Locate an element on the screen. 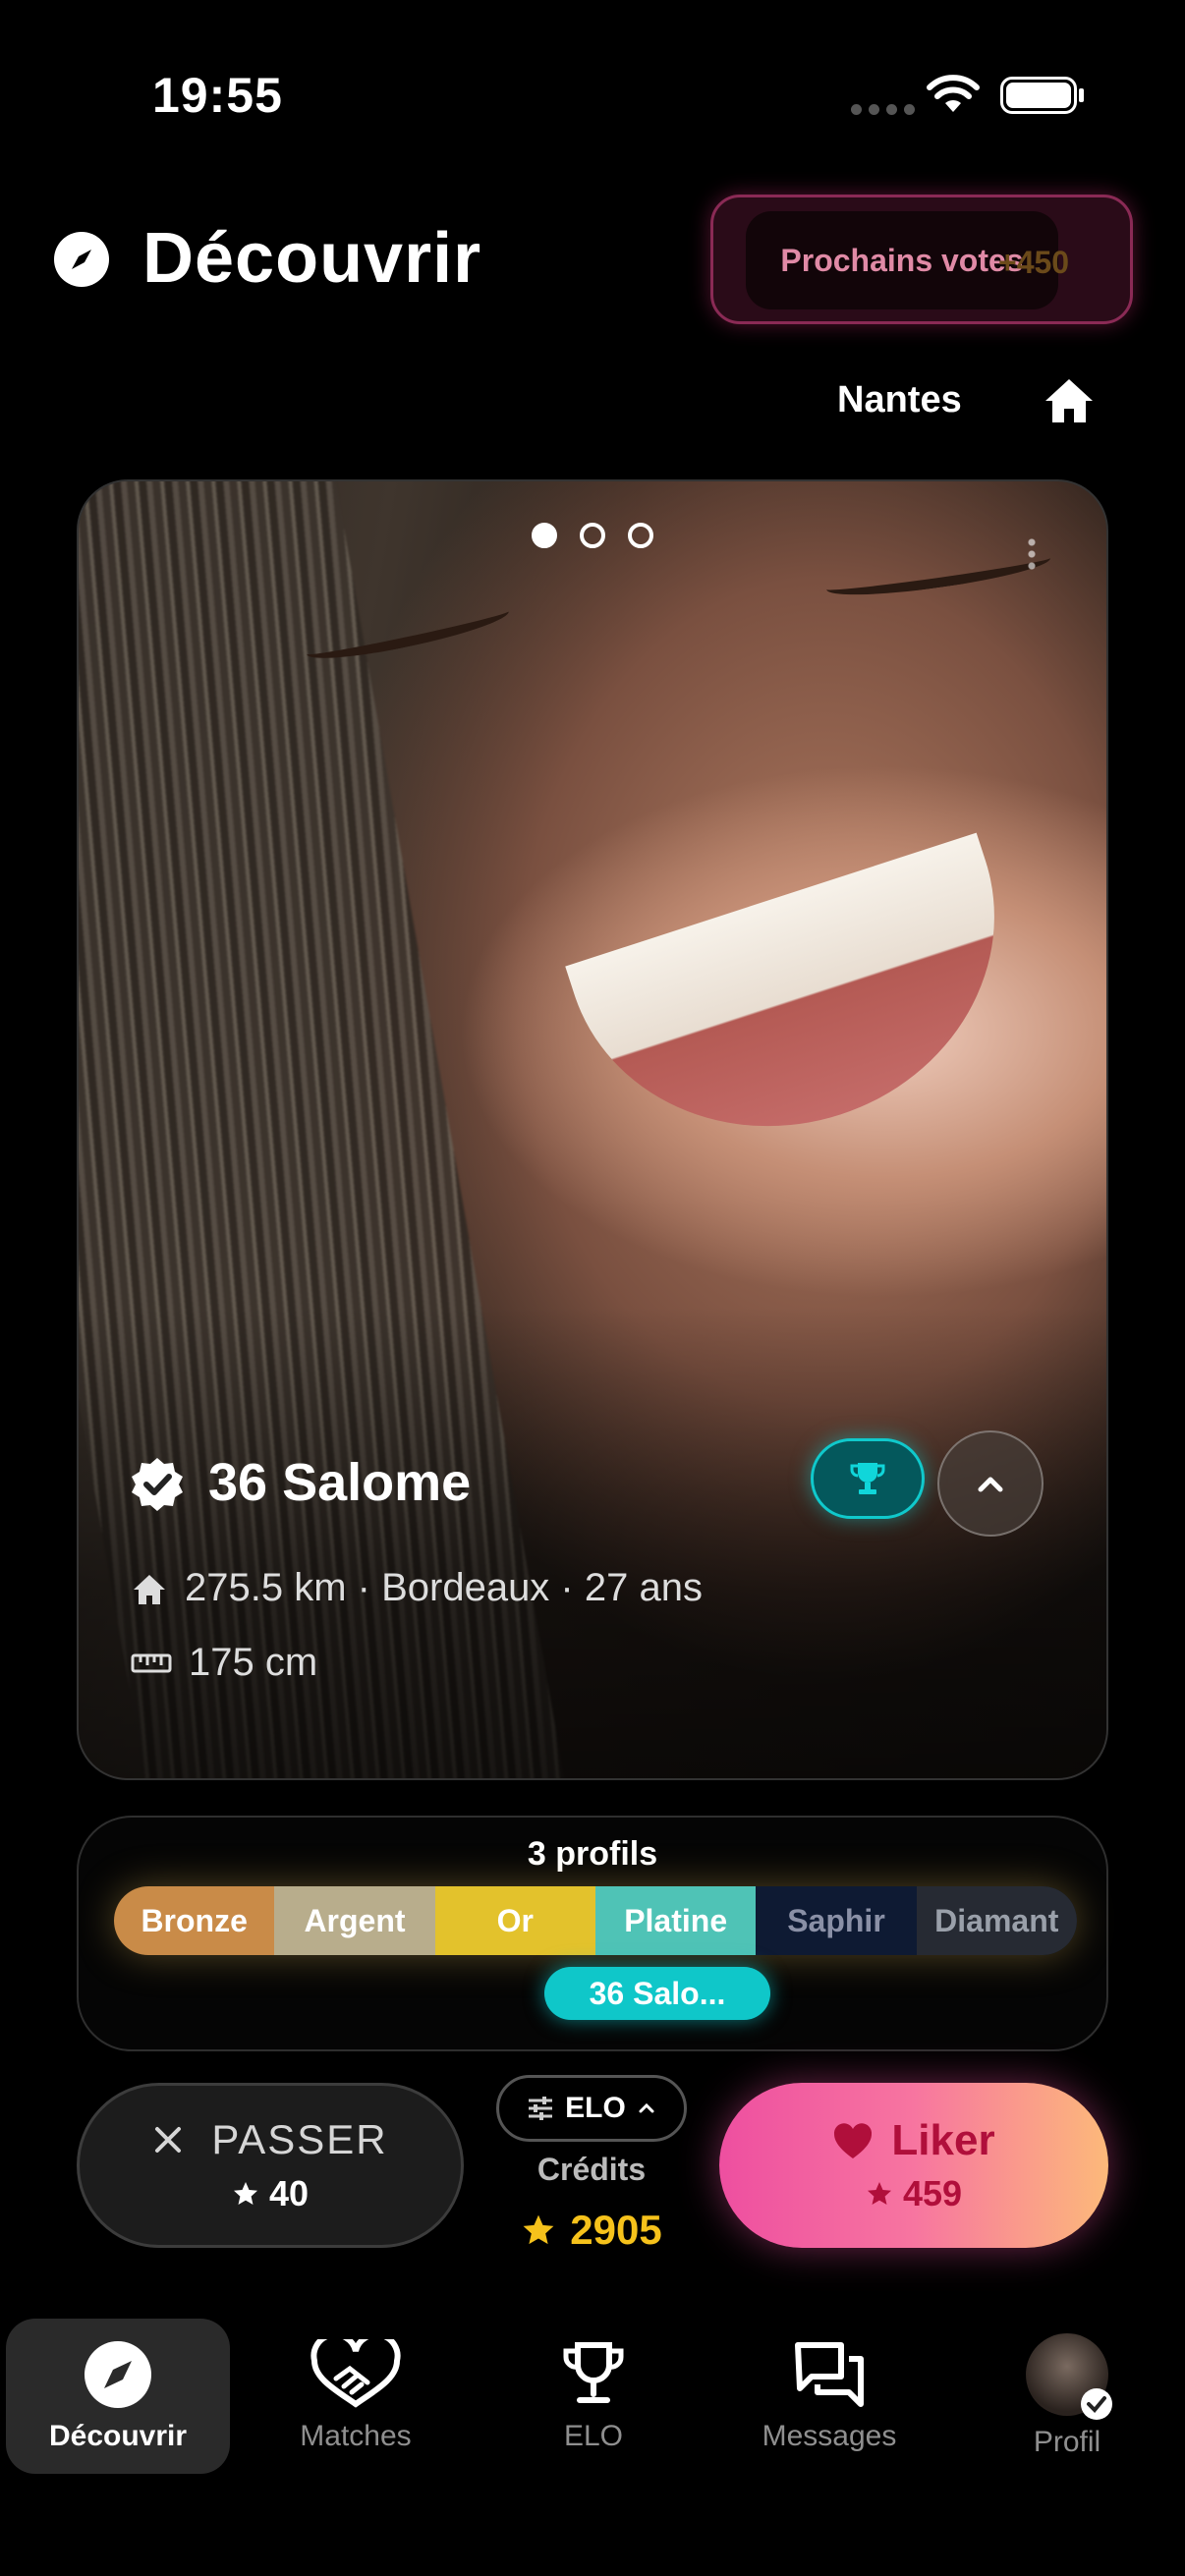  tab-profile: Profil is located at coordinates (1067, 2396).